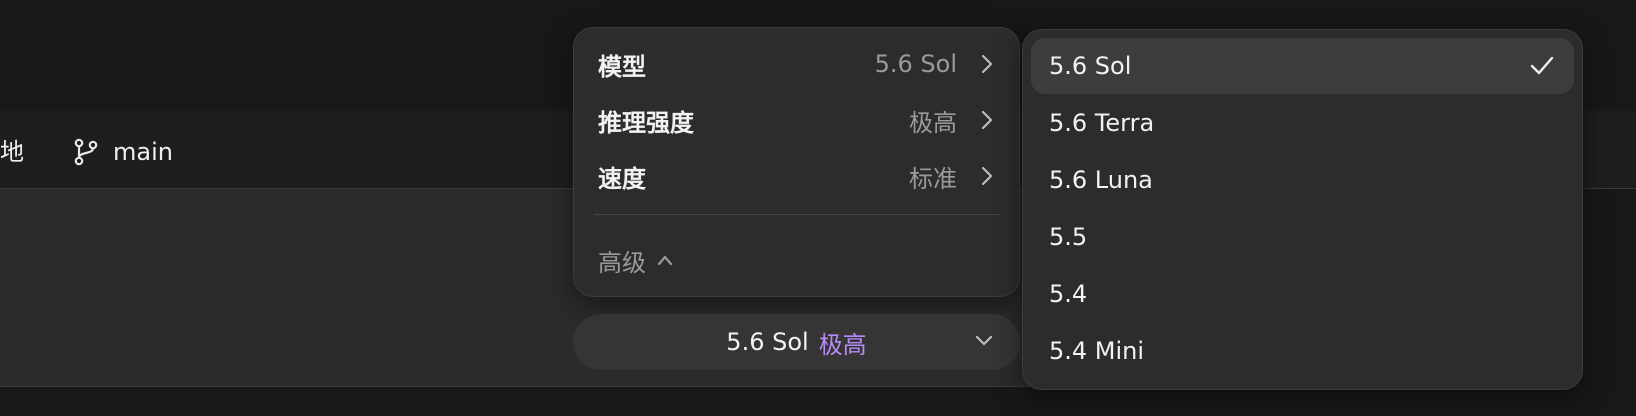  I want to click on menu-item-label: 模型, so click(622, 66).